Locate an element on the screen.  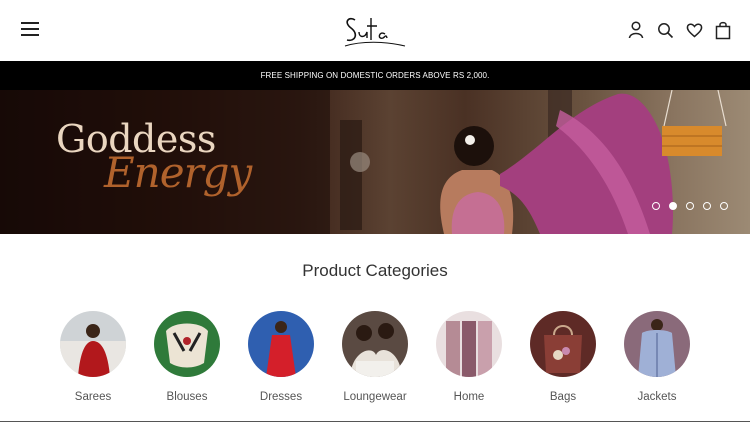
category-sarees: Sarees is located at coordinates (93, 357).